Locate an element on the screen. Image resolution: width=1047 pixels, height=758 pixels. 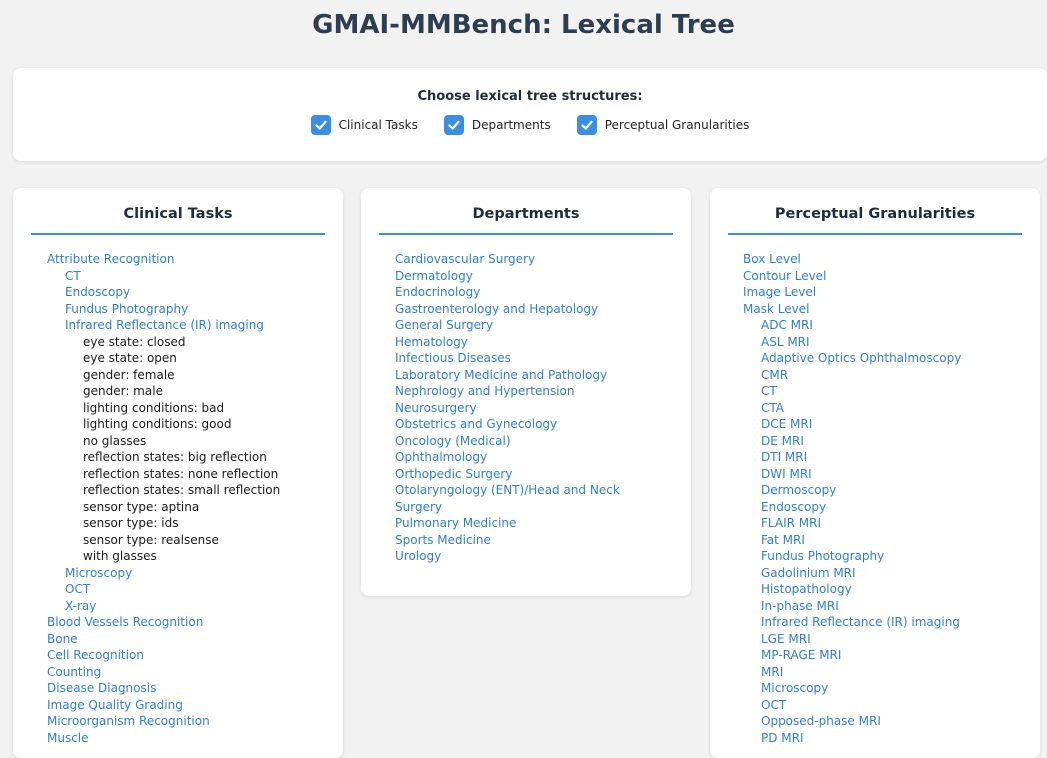
tree-node-link: Muscle is located at coordinates (191, 738).